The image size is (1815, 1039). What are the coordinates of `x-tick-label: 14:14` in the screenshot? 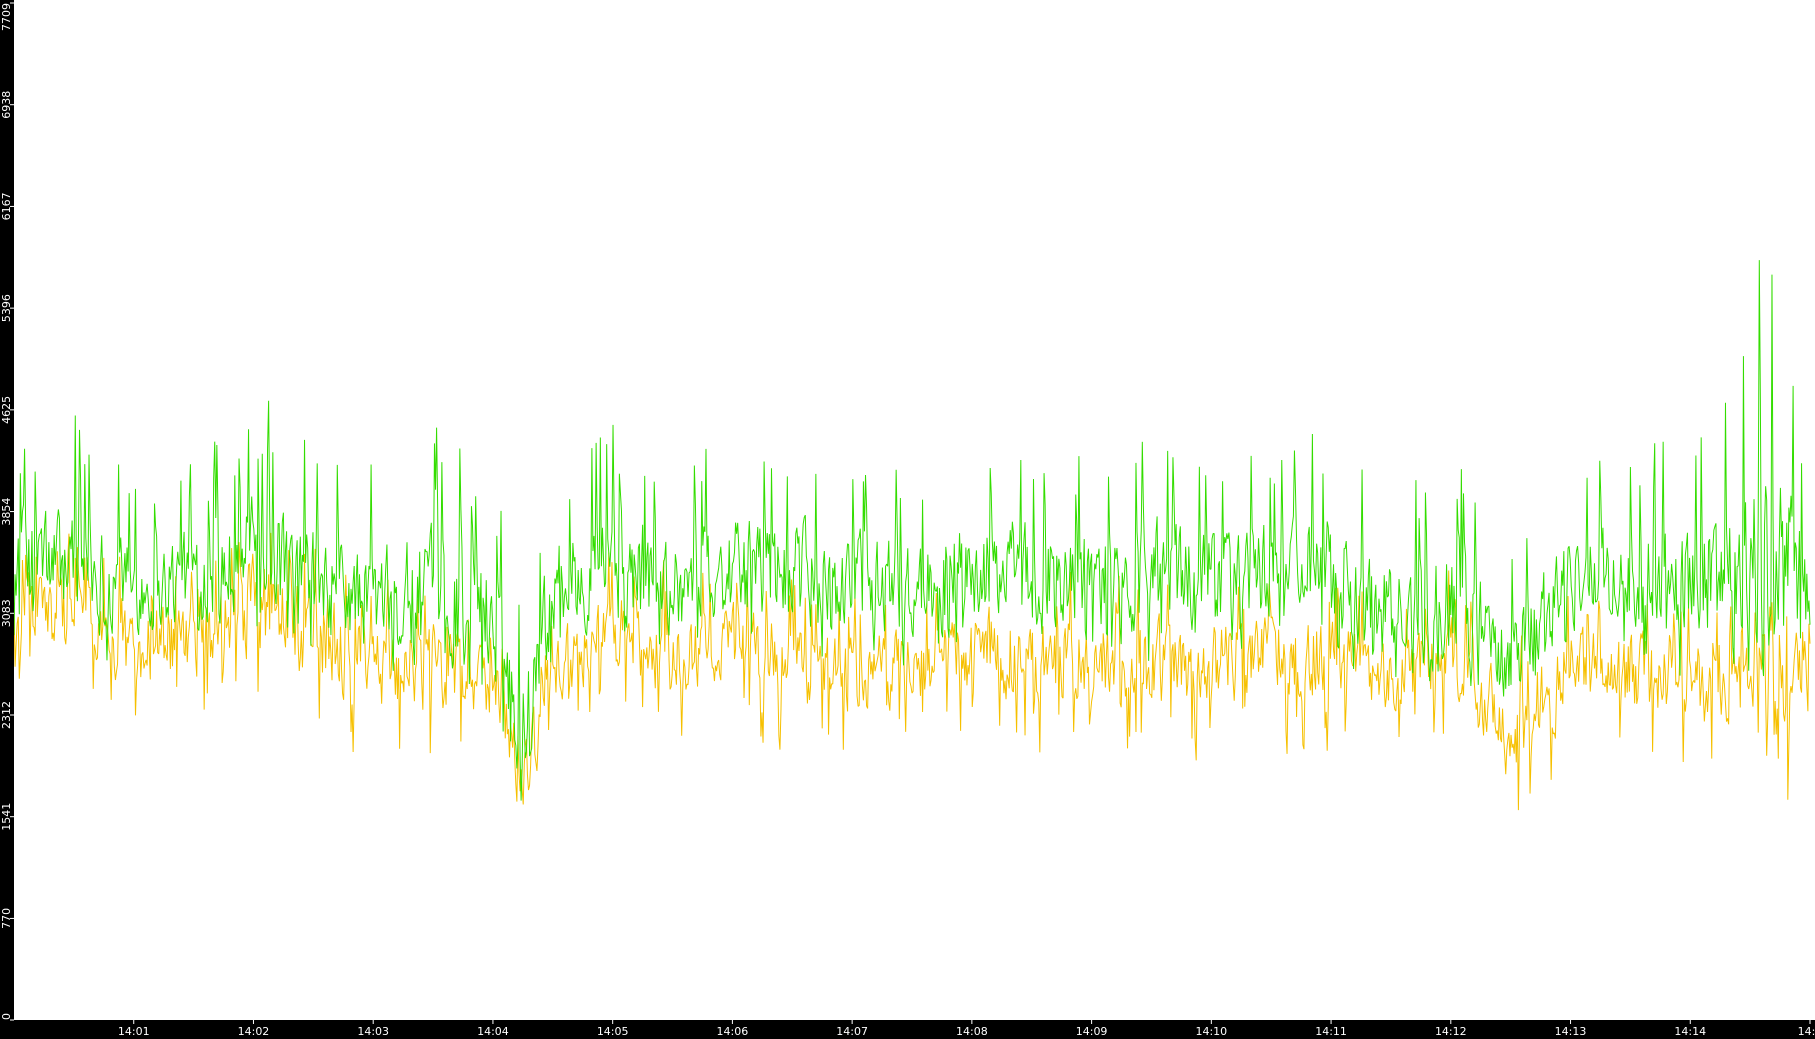 It's located at (1690, 1031).